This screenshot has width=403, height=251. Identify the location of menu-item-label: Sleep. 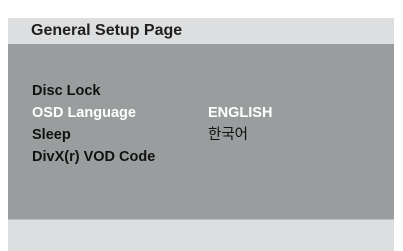
(51, 135).